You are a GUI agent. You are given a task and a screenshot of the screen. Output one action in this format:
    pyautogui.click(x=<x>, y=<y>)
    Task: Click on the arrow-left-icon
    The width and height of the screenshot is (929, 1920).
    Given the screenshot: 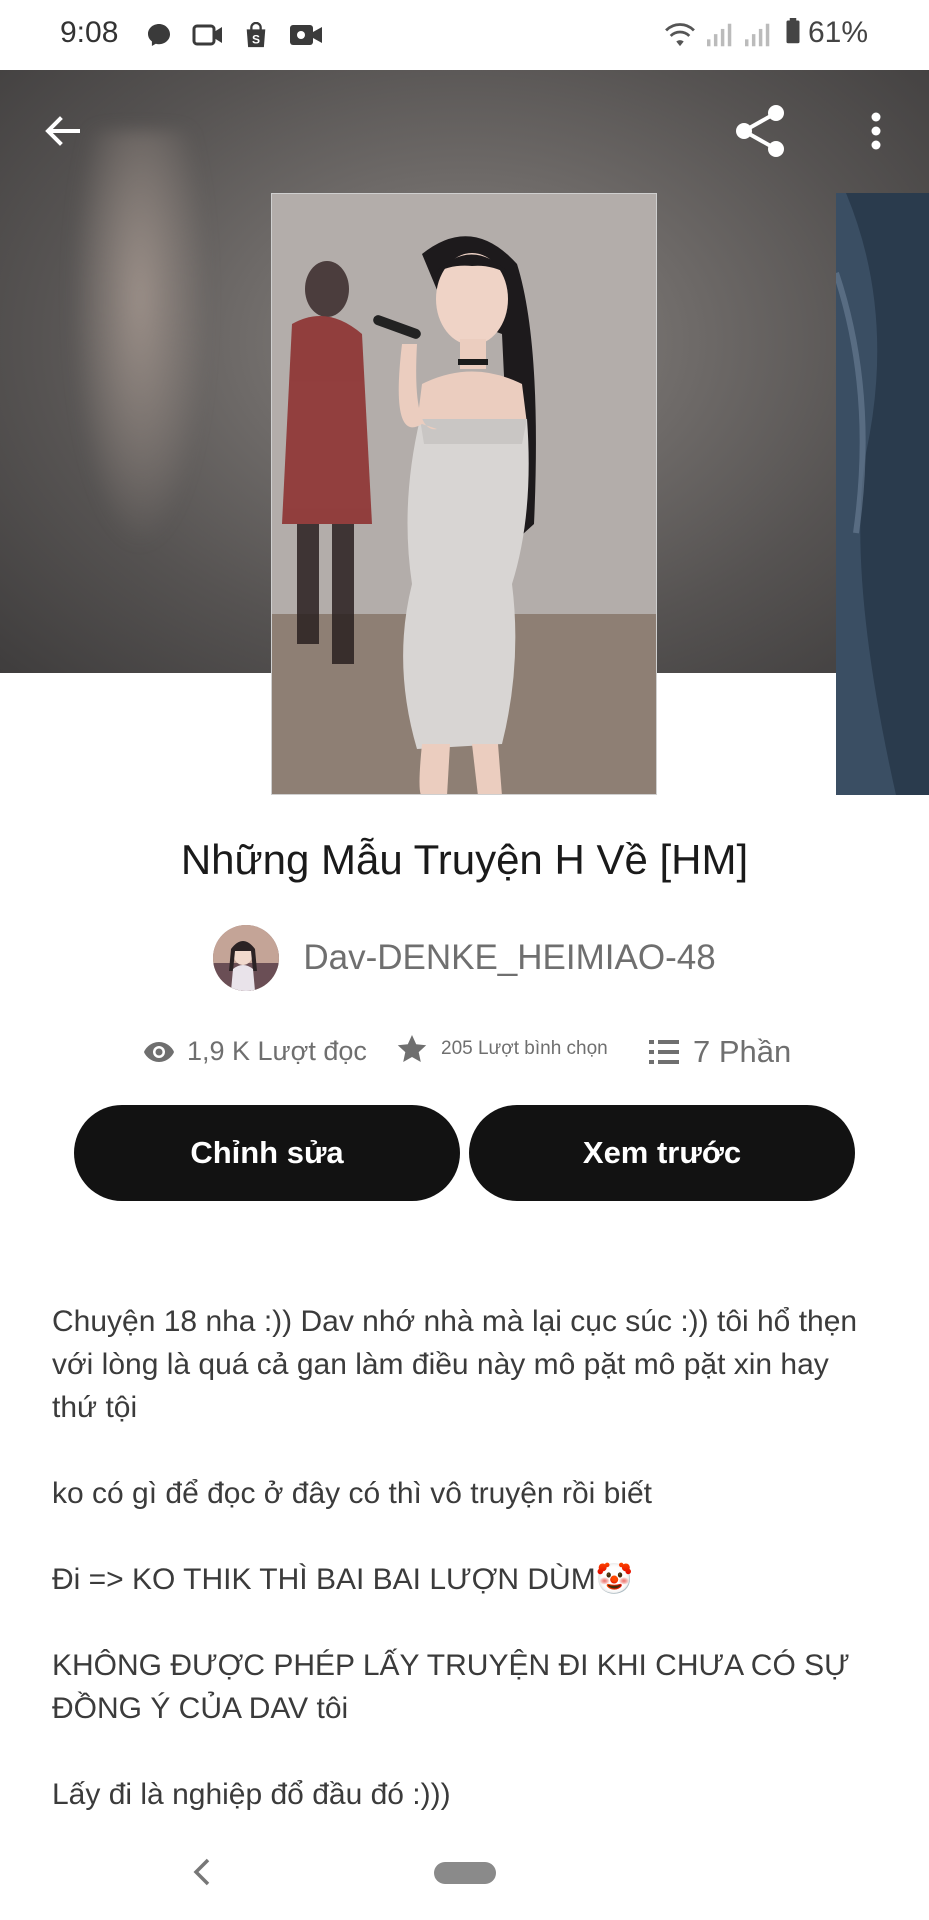 What is the action you would take?
    pyautogui.click(x=62, y=131)
    